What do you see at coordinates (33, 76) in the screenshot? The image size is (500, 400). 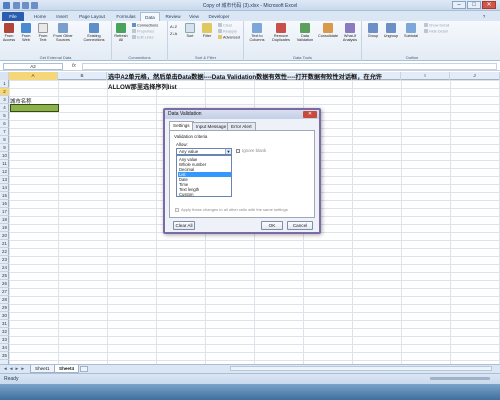 I see `column-header-a: A` at bounding box center [33, 76].